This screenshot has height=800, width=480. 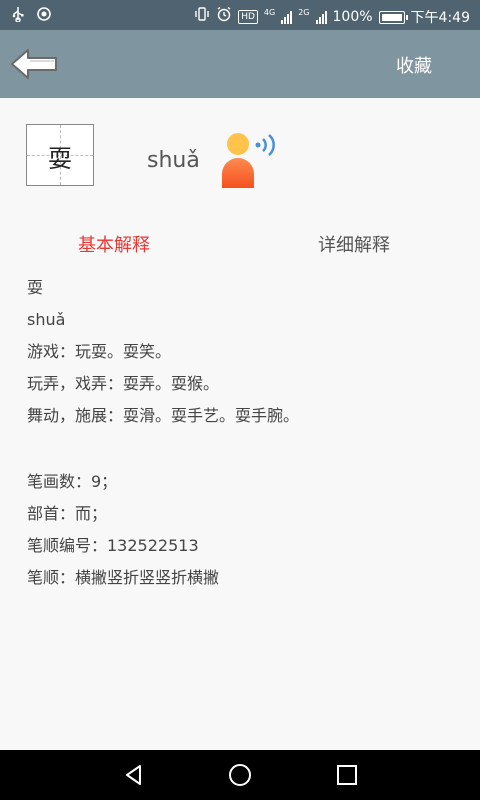 I want to click on tab-basic-explanation: 基本解释, so click(x=114, y=244).